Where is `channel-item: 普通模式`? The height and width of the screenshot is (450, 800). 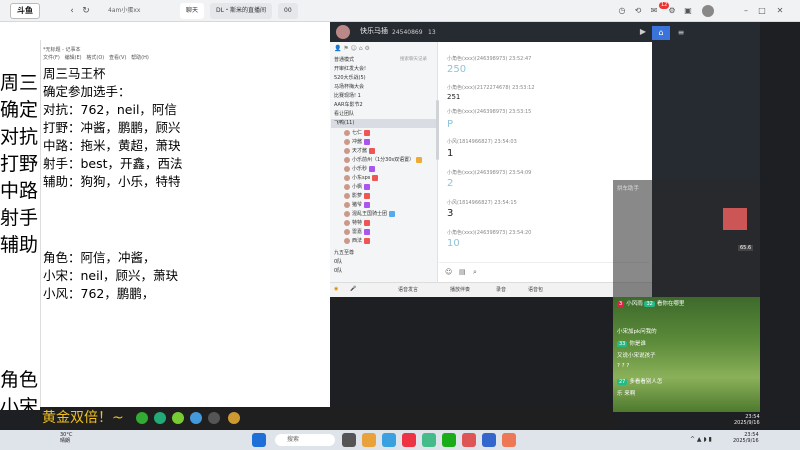
channel-item: 普通模式 is located at coordinates (344, 60).